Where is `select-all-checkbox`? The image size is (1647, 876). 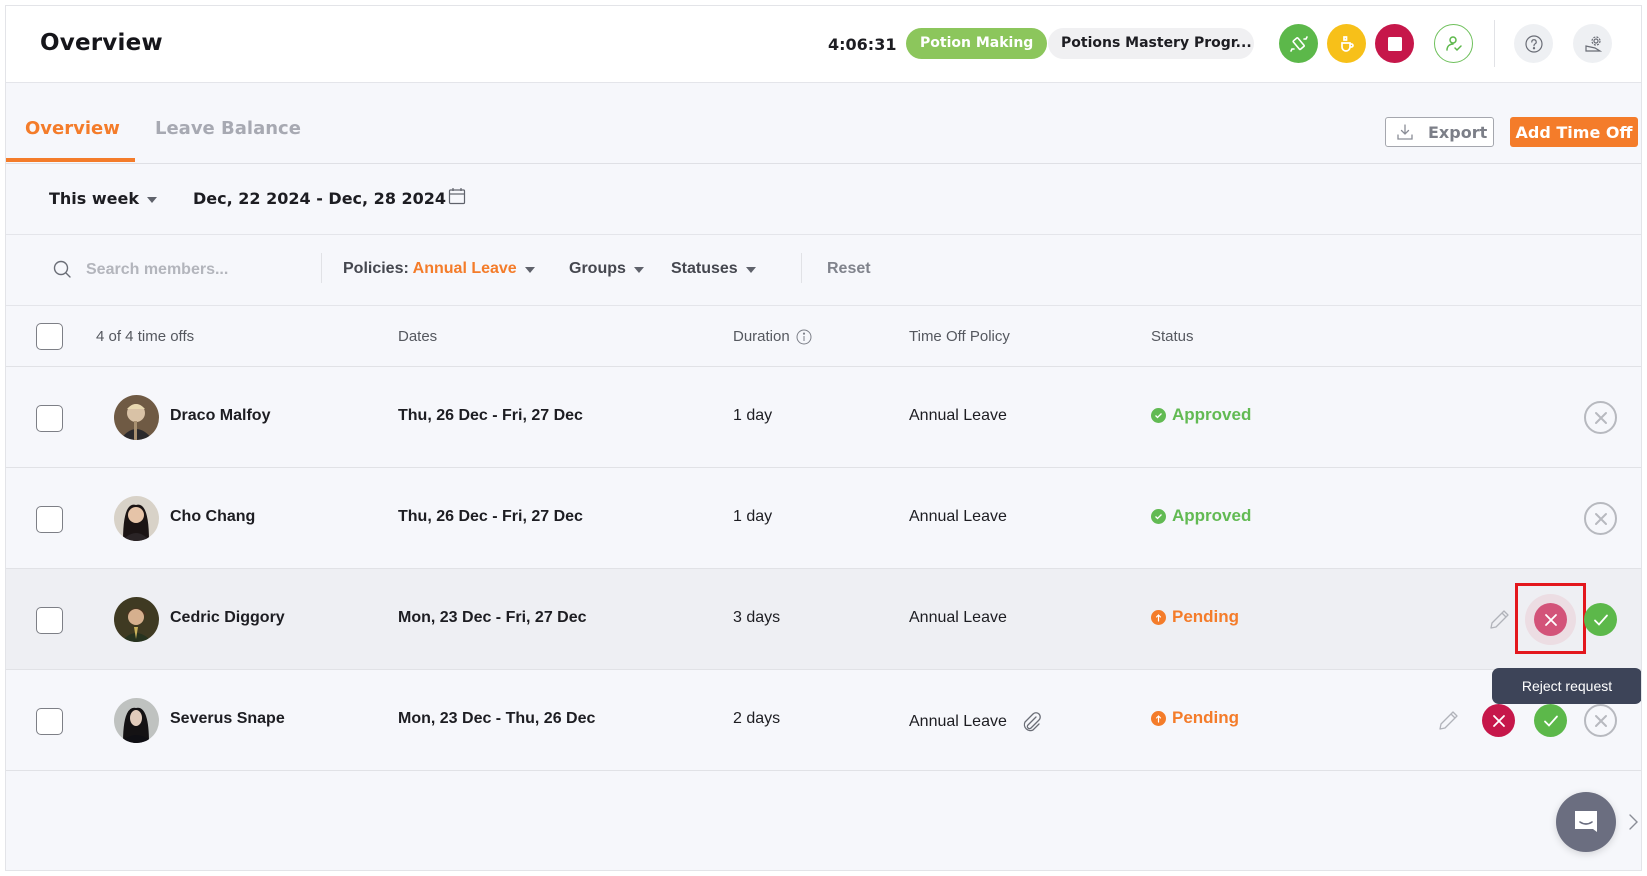 select-all-checkbox is located at coordinates (49, 336).